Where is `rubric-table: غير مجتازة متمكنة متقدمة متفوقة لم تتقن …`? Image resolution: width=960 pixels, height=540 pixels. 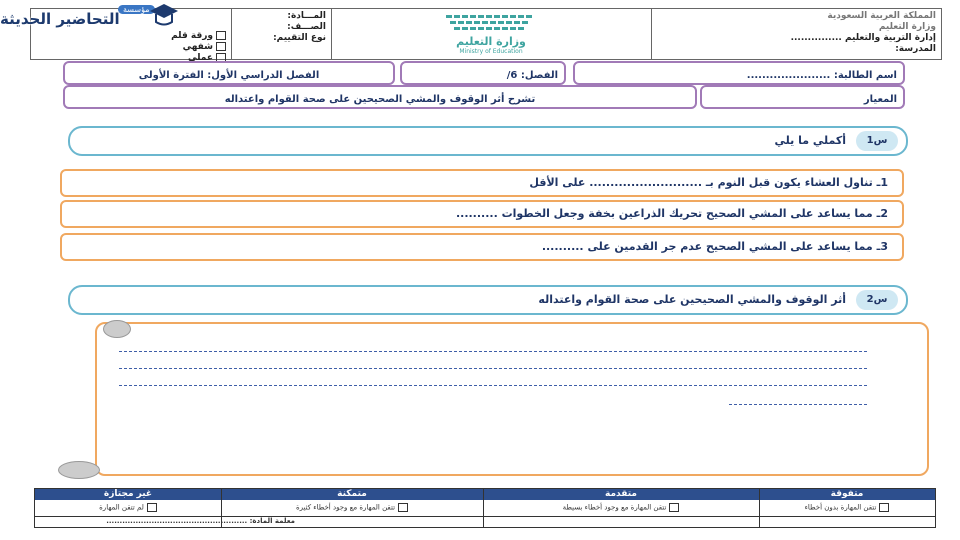 rubric-table: غير مجتازة متمكنة متقدمة متفوقة لم تتقن … is located at coordinates (485, 508).